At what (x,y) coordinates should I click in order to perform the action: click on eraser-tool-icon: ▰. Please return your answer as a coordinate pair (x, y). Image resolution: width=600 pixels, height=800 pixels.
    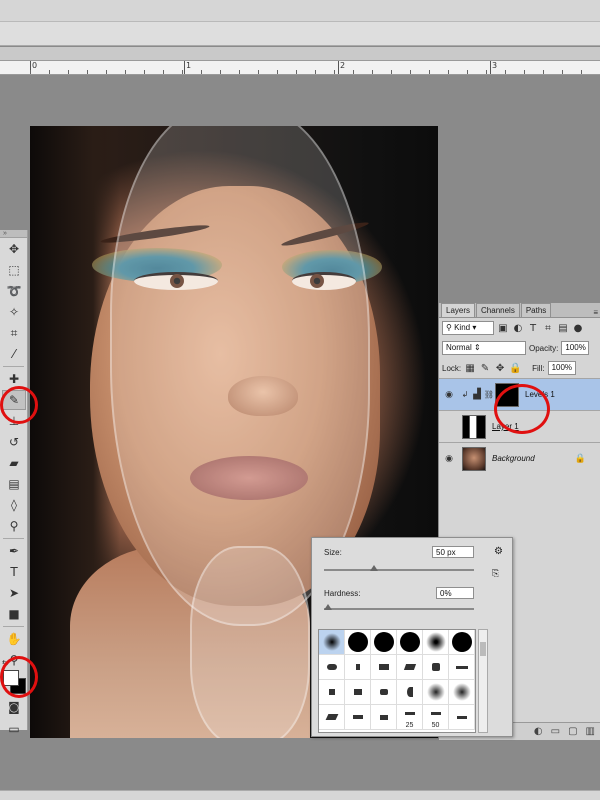
    Looking at the image, I should click on (14, 463).